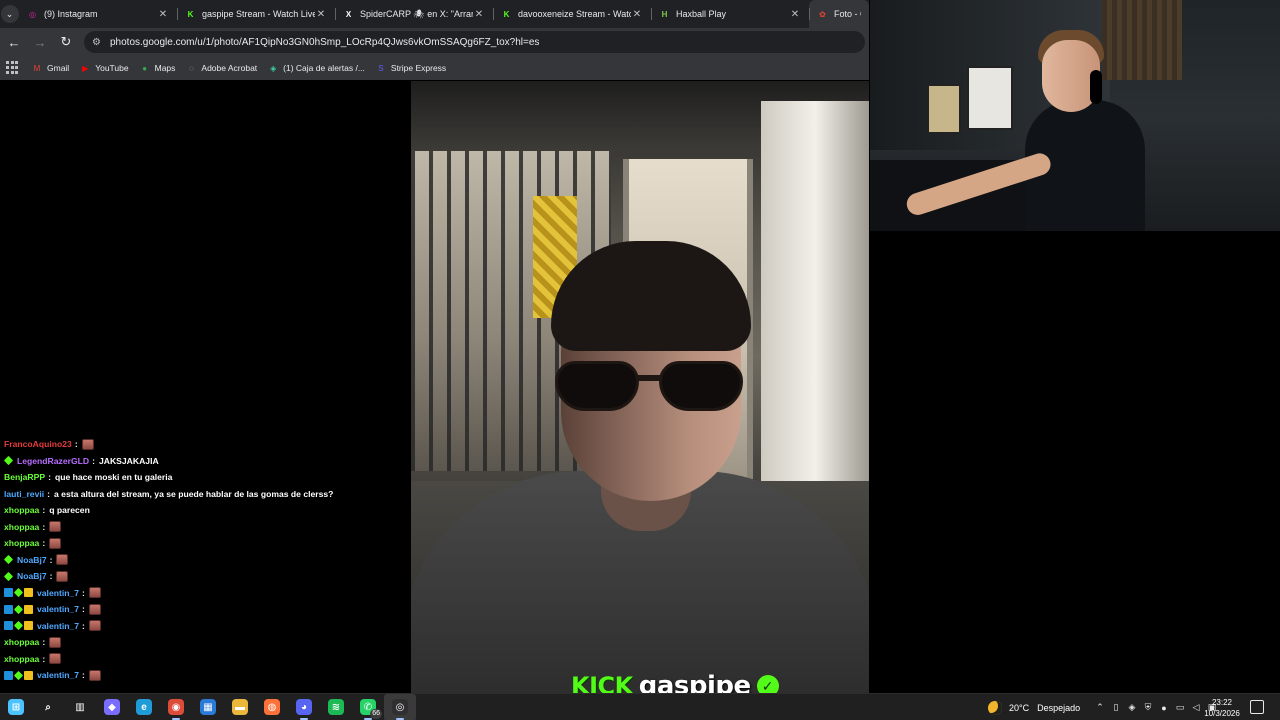 This screenshot has width=1280, height=720. I want to click on chevron-down-icon: ⌄, so click(9, 14).